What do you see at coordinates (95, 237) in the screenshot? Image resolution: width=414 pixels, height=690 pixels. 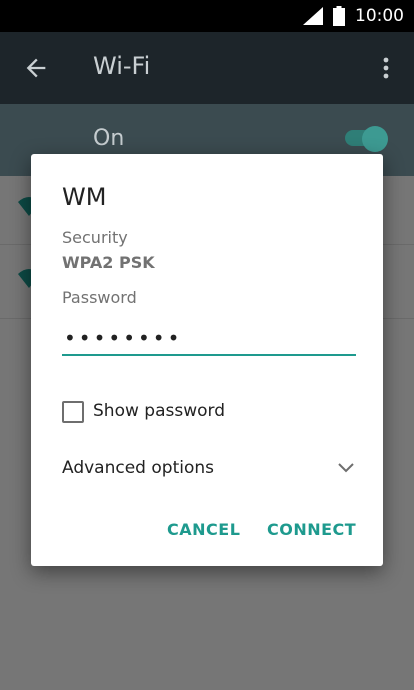 I see `security-label: Security` at bounding box center [95, 237].